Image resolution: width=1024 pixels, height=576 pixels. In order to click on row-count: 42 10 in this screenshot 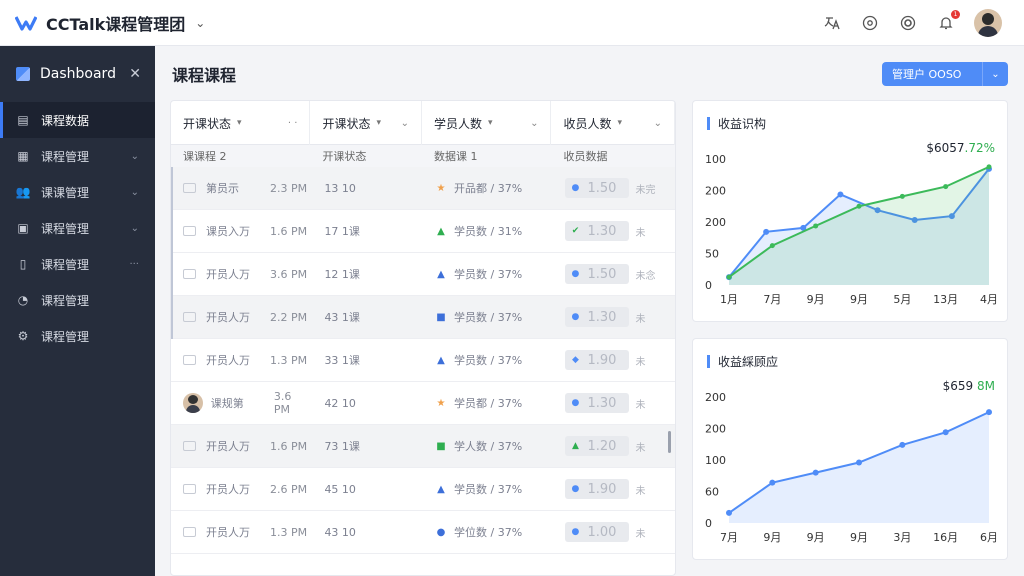, I will do `click(340, 403)`.